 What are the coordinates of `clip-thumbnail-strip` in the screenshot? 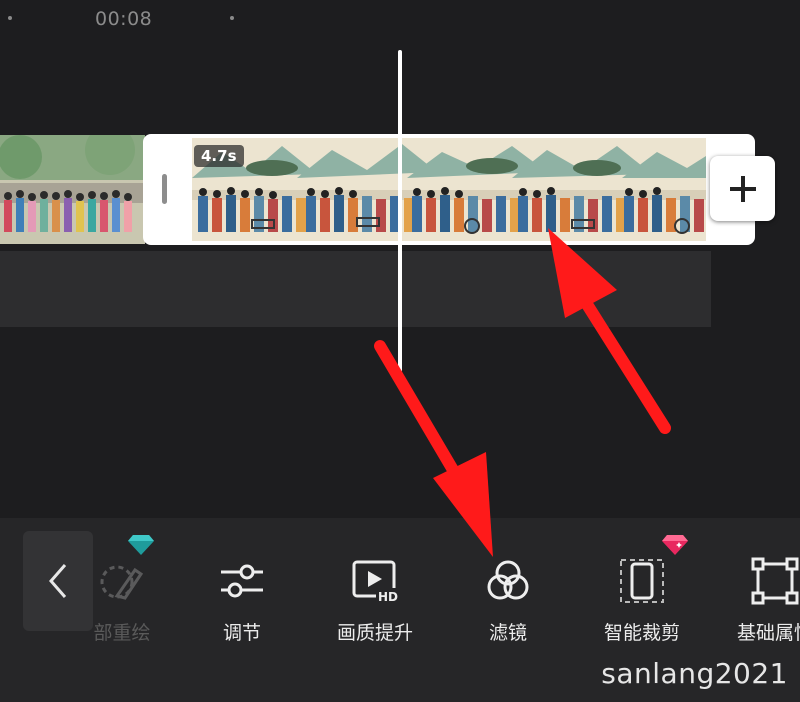 It's located at (449, 189).